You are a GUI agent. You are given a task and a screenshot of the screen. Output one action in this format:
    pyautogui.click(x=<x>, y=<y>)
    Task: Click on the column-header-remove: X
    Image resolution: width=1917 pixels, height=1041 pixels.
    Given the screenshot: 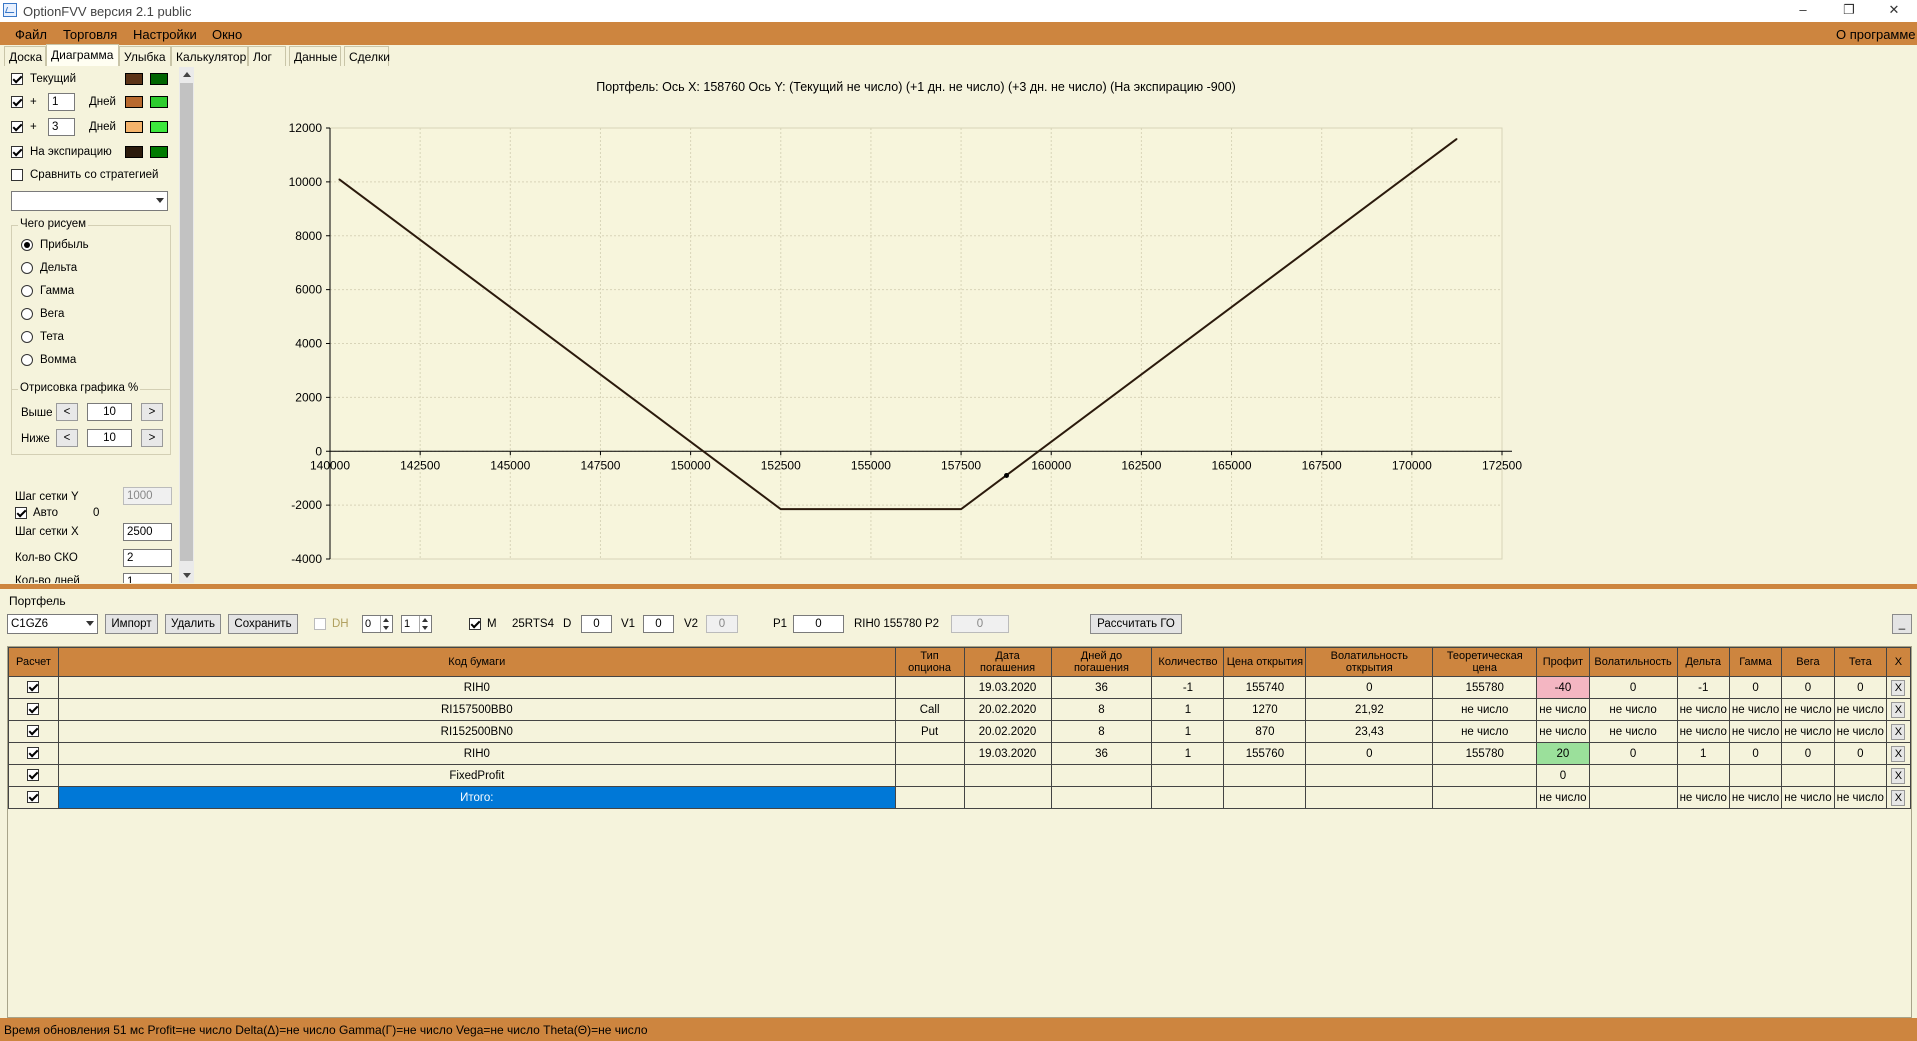 What is the action you would take?
    pyautogui.click(x=1898, y=662)
    